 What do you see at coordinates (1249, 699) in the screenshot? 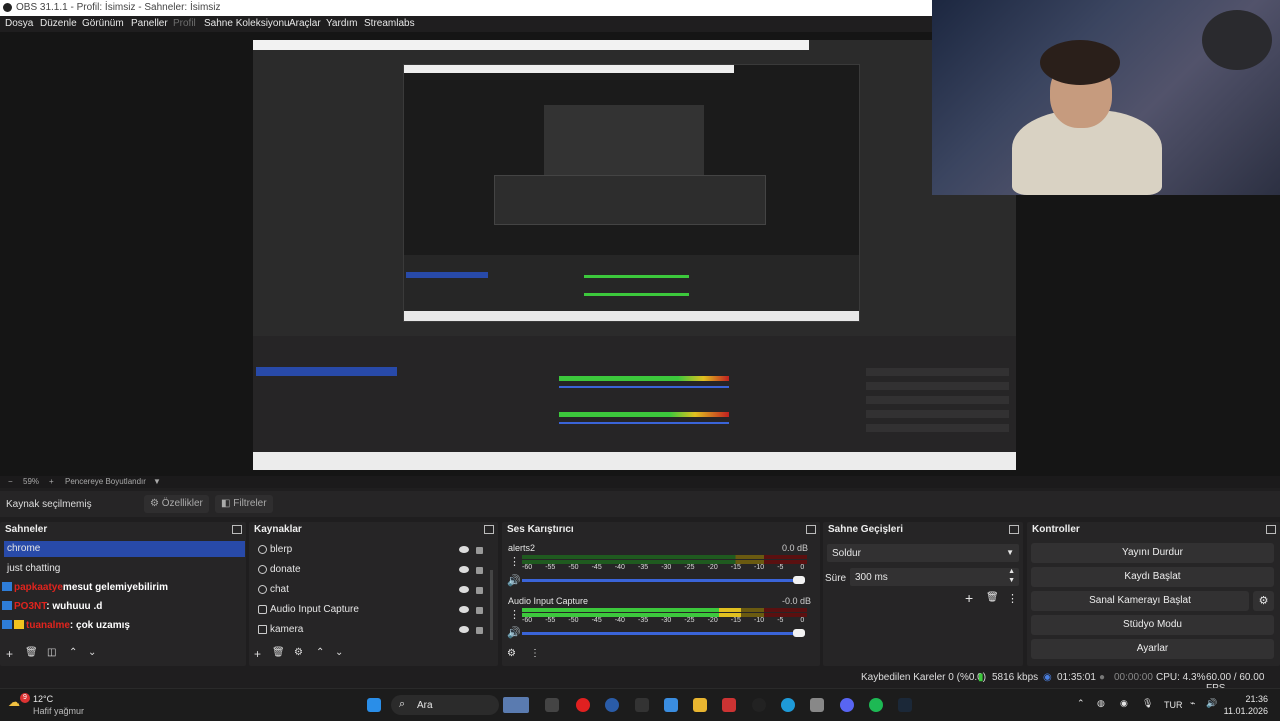
I see `clock-time: 21:36` at bounding box center [1249, 699].